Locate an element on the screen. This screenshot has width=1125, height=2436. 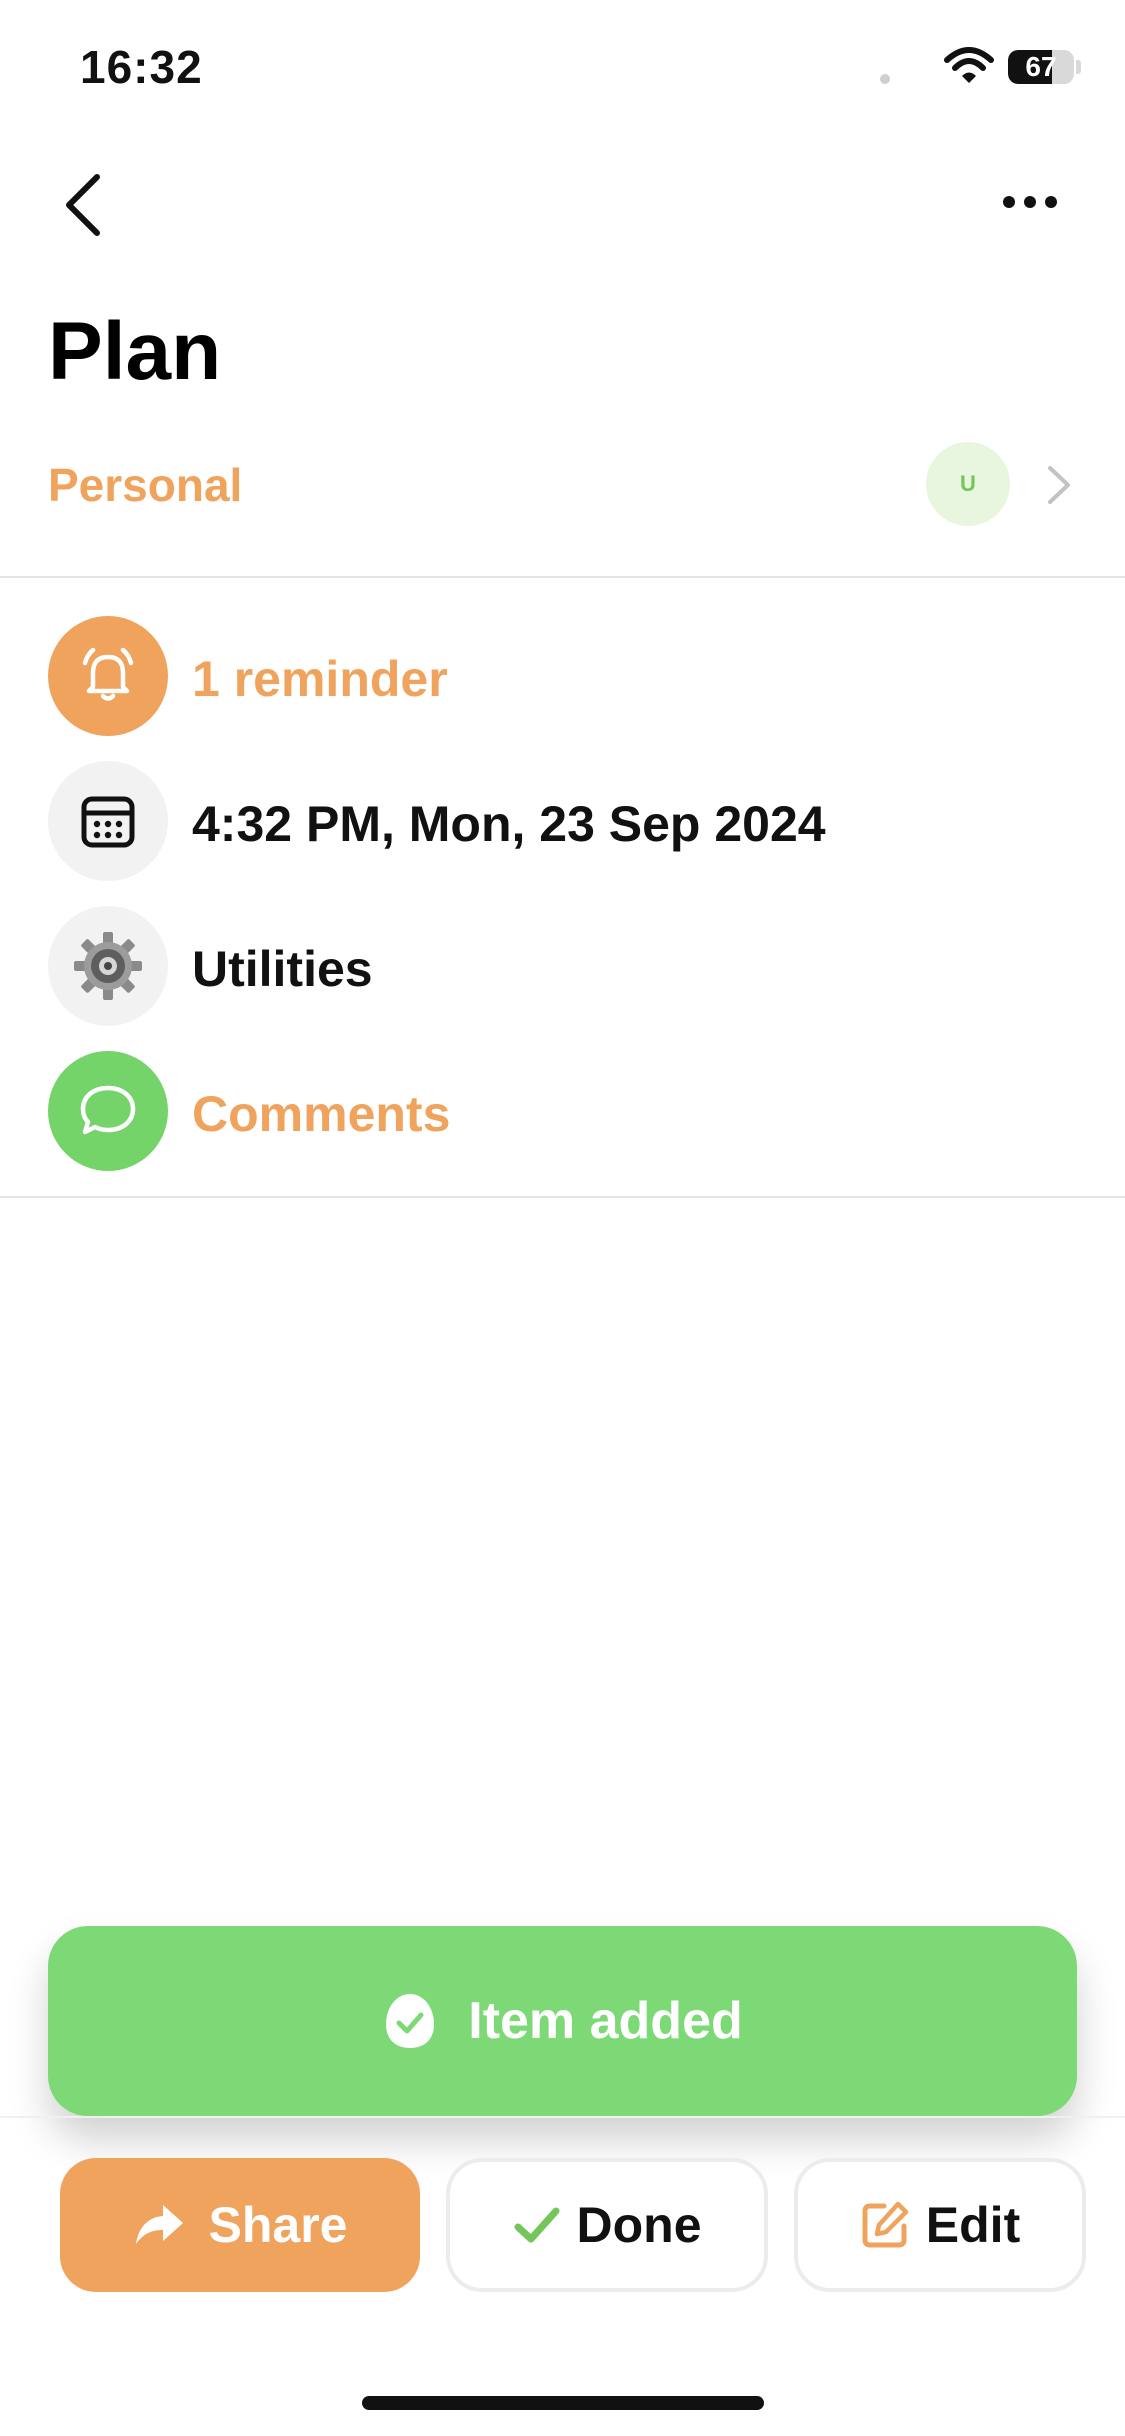
date-icon-circle is located at coordinates (108, 821).